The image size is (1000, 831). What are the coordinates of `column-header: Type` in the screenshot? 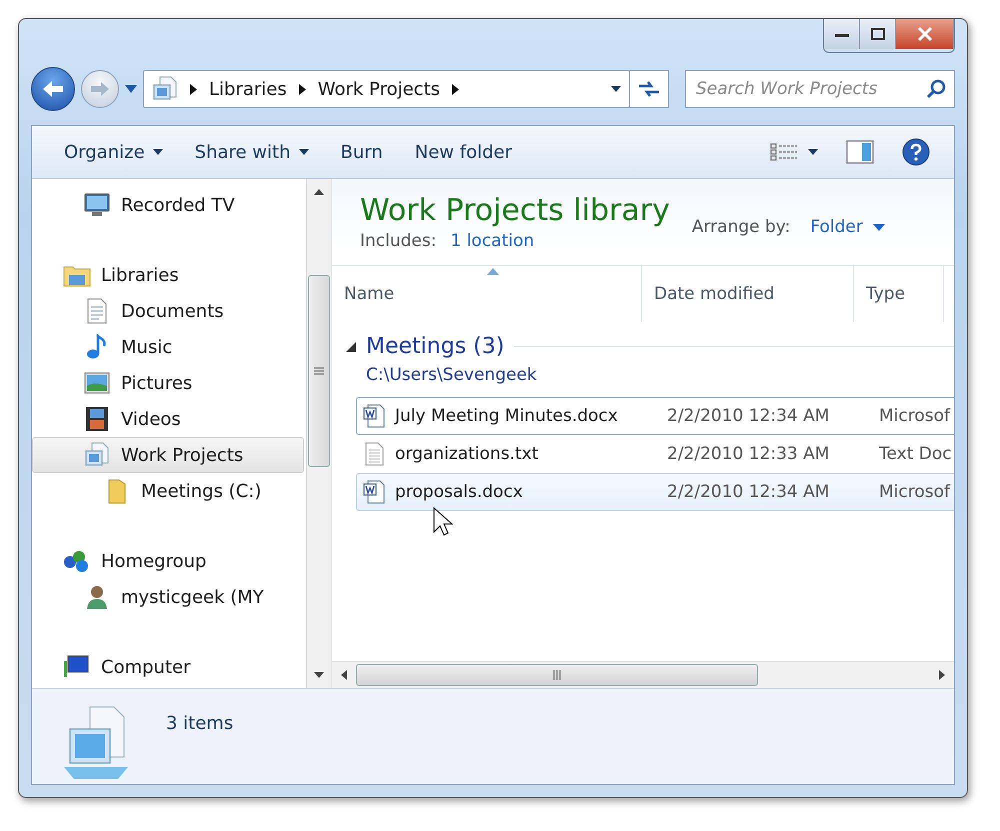 It's located at (899, 294).